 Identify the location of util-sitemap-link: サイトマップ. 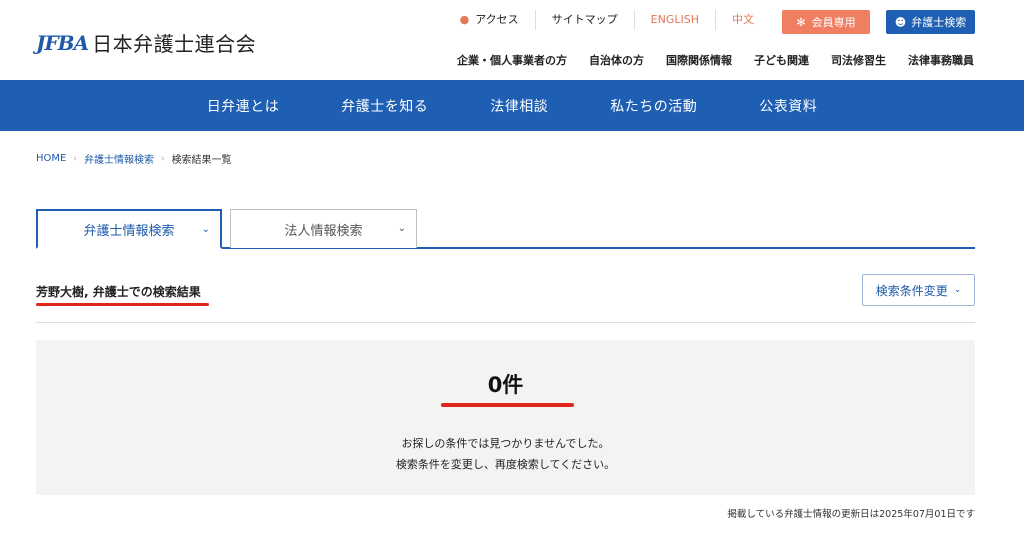
(585, 20).